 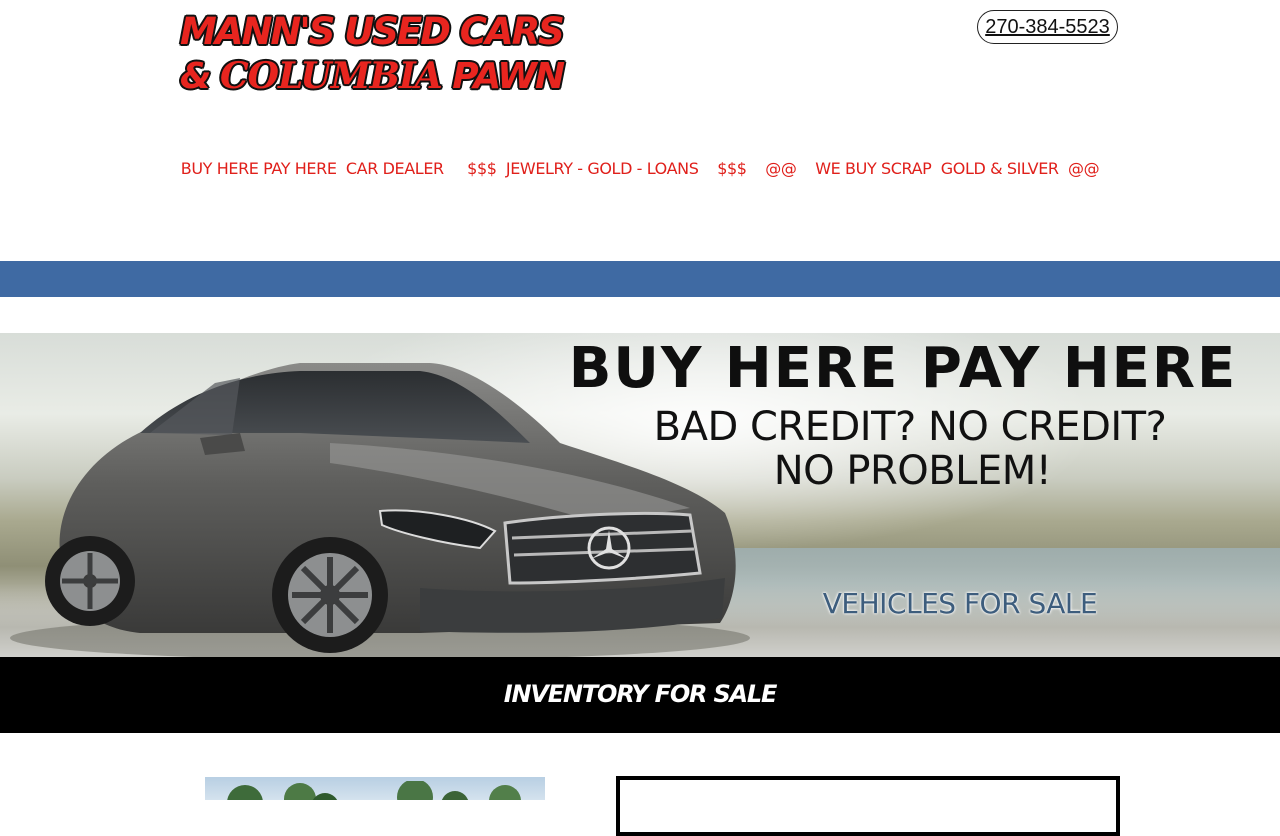 I want to click on site-logo: MANN'S USED CARS & COLUMBIA PAWN, so click(x=372, y=54).